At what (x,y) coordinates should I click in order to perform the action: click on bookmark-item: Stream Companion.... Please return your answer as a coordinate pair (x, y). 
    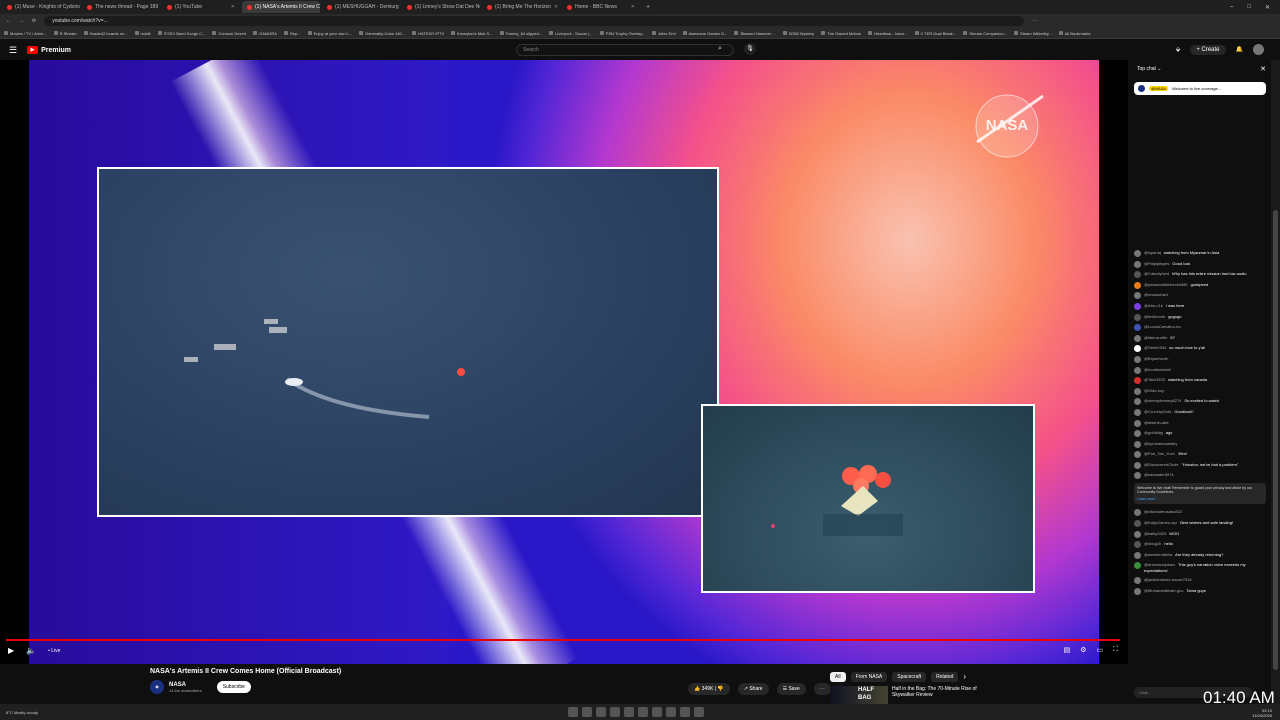
    Looking at the image, I should click on (985, 33).